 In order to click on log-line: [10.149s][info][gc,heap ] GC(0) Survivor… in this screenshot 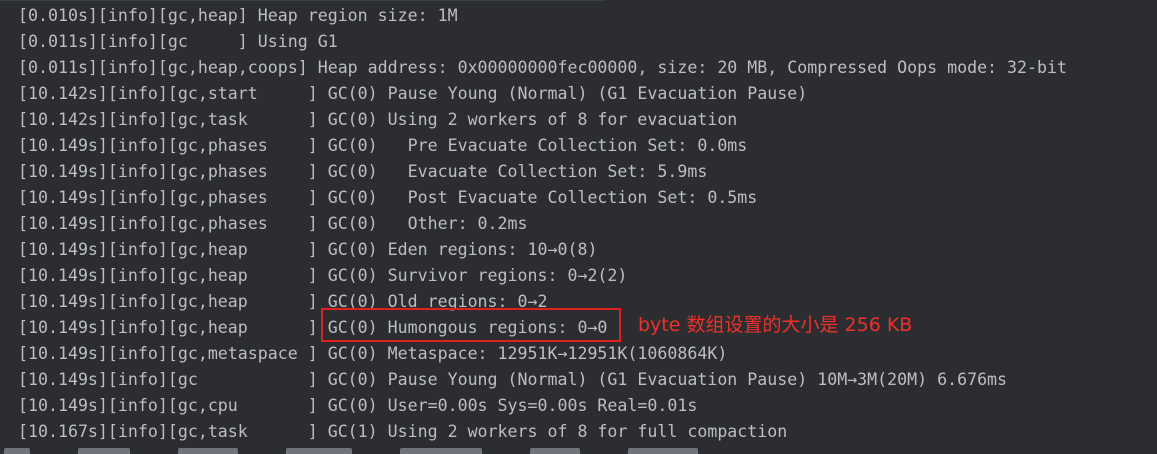, I will do `click(323, 275)`.